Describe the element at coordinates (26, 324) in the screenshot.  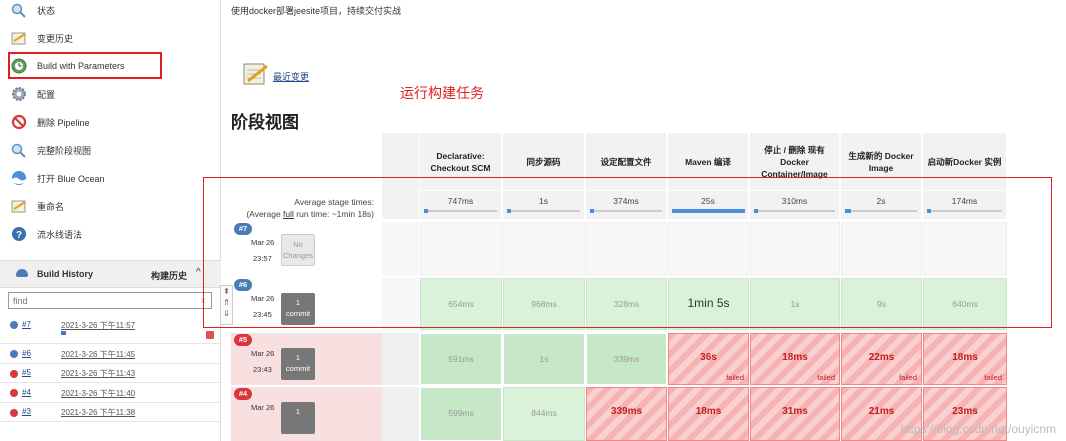
I see `build-number-link: #7` at that location.